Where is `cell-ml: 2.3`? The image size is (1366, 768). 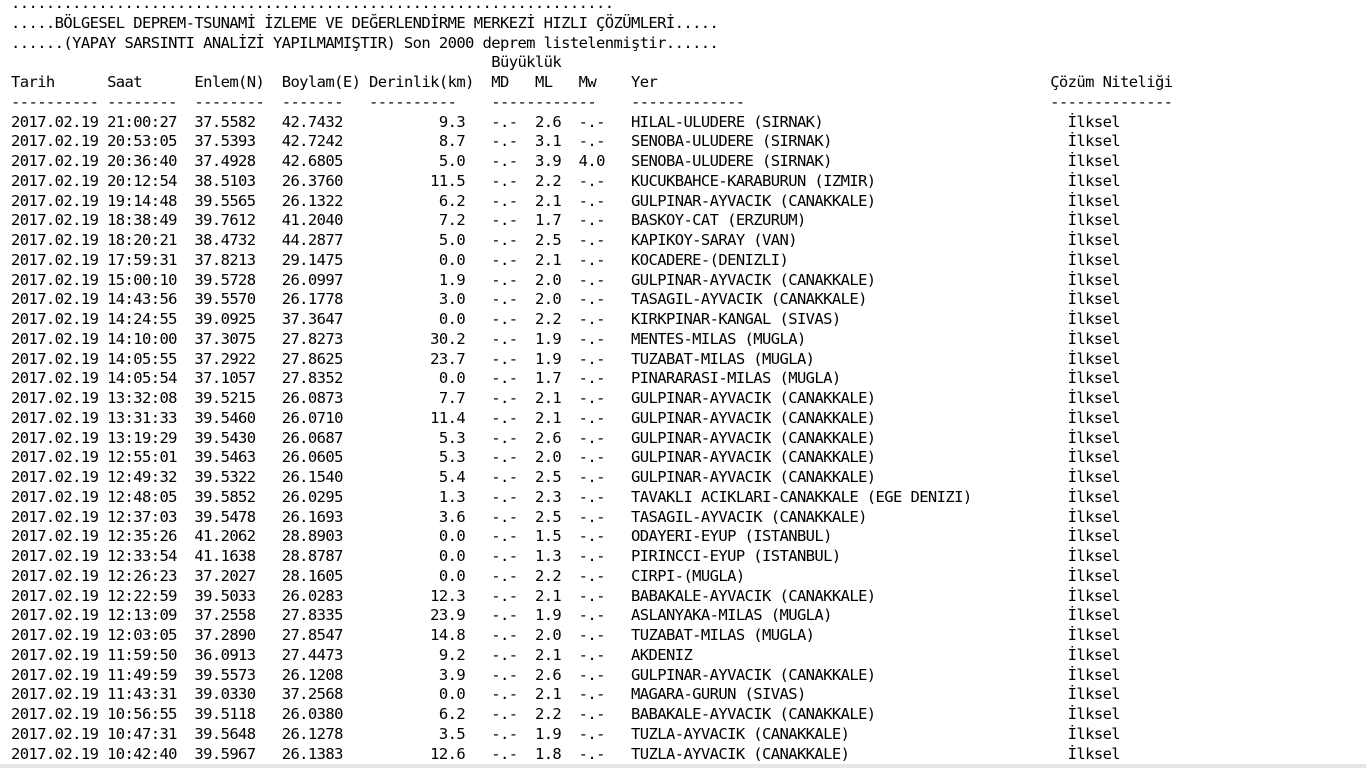 cell-ml: 2.3 is located at coordinates (556, 496).